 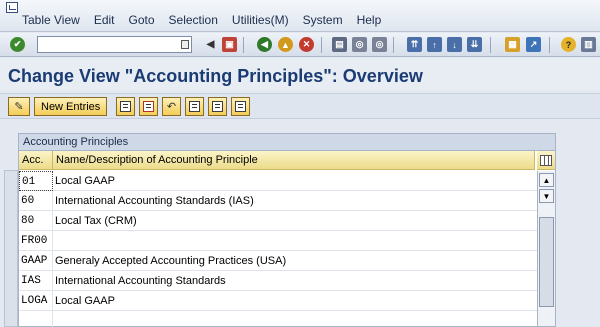 I want to click on select-block-icon, so click(x=217, y=106).